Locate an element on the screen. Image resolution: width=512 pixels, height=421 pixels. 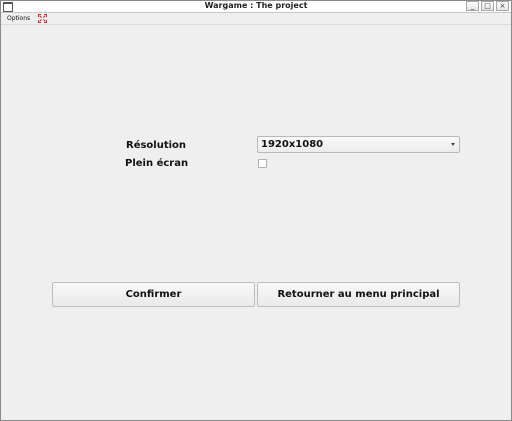
fullscreen-label: Plein écran is located at coordinates (157, 163).